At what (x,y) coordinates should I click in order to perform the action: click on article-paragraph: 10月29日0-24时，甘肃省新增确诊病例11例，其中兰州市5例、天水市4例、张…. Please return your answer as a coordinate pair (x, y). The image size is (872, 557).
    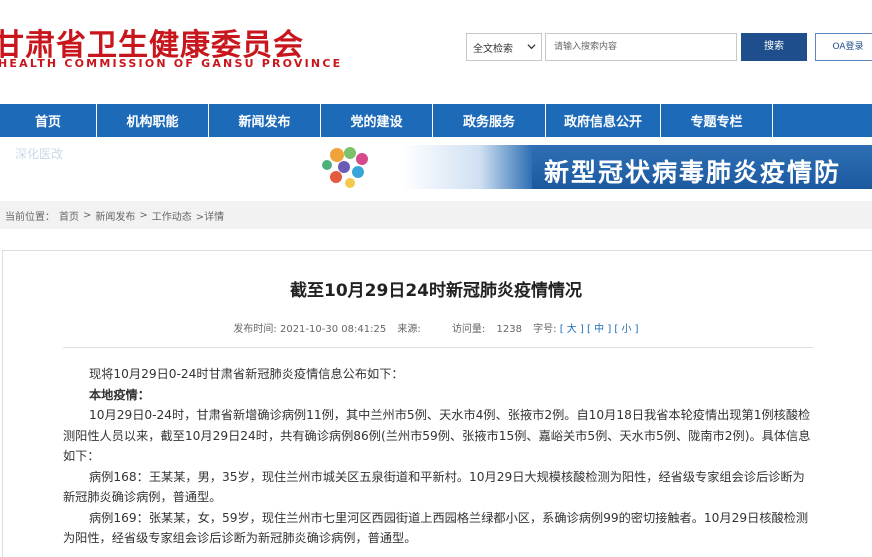
    Looking at the image, I should click on (437, 435).